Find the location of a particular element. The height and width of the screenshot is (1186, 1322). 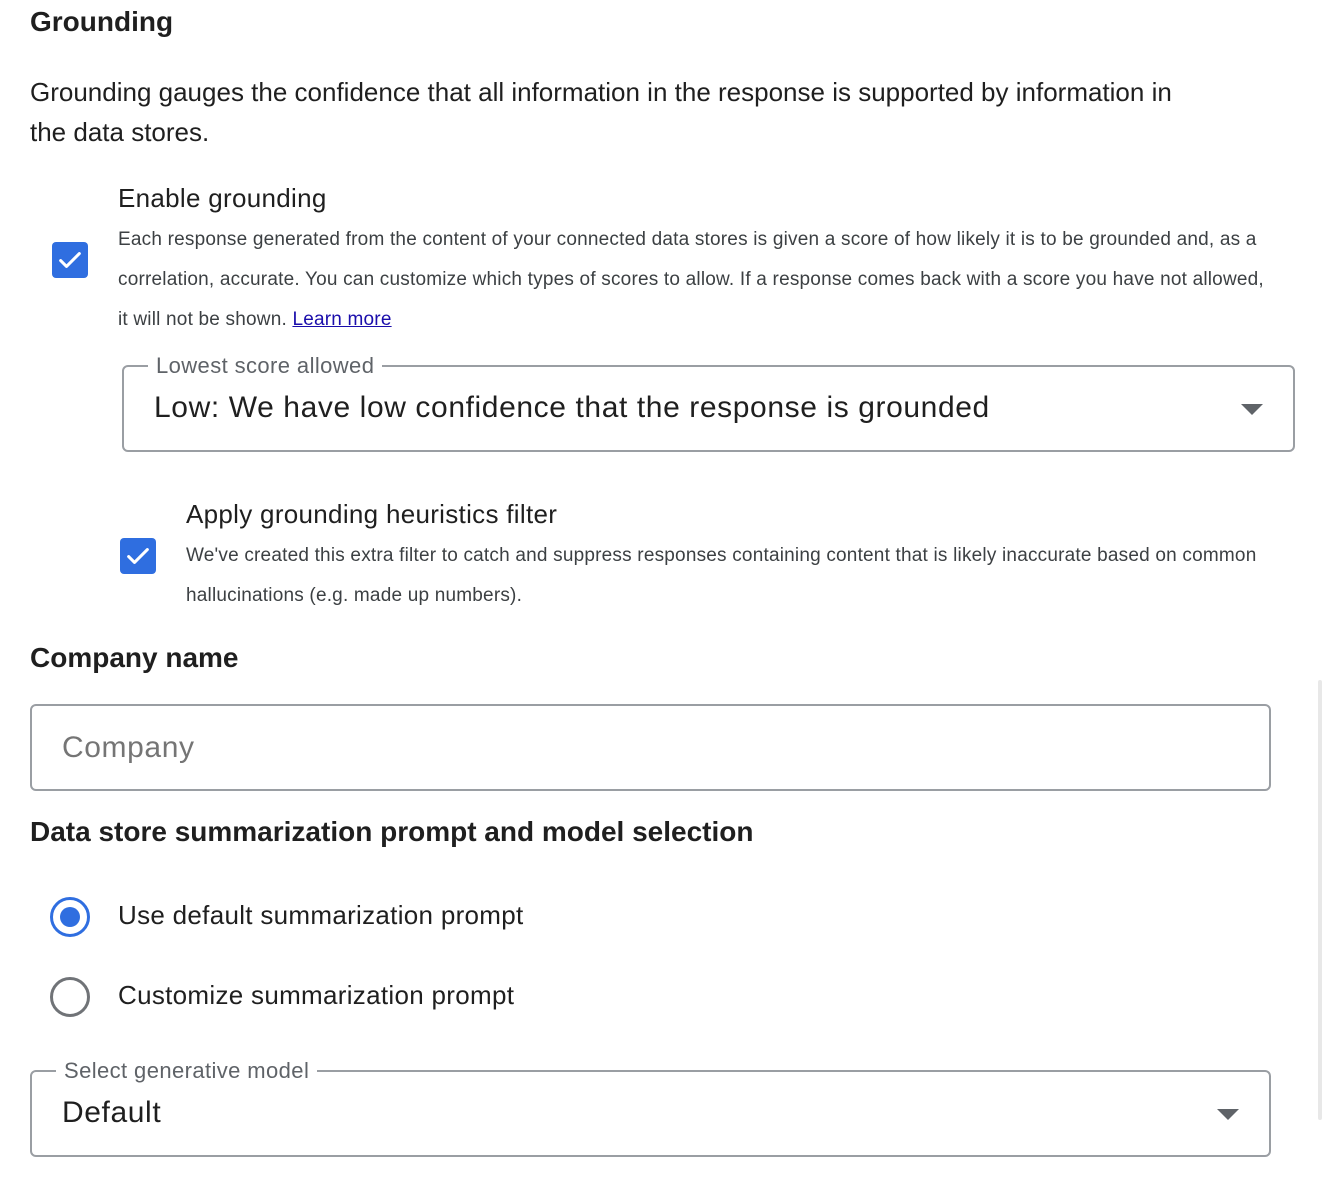

radio-custom-prompt is located at coordinates (70, 997).